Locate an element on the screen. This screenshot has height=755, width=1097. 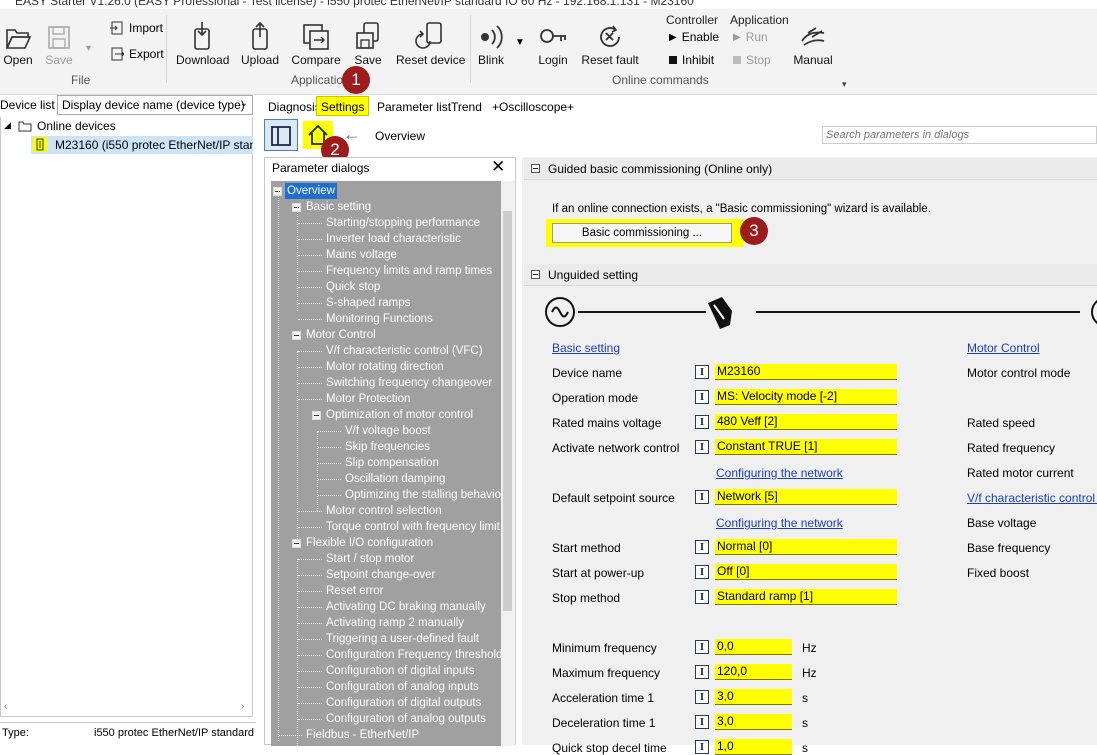
tab-oscilloscope: +Oscilloscope+ is located at coordinates (533, 106).